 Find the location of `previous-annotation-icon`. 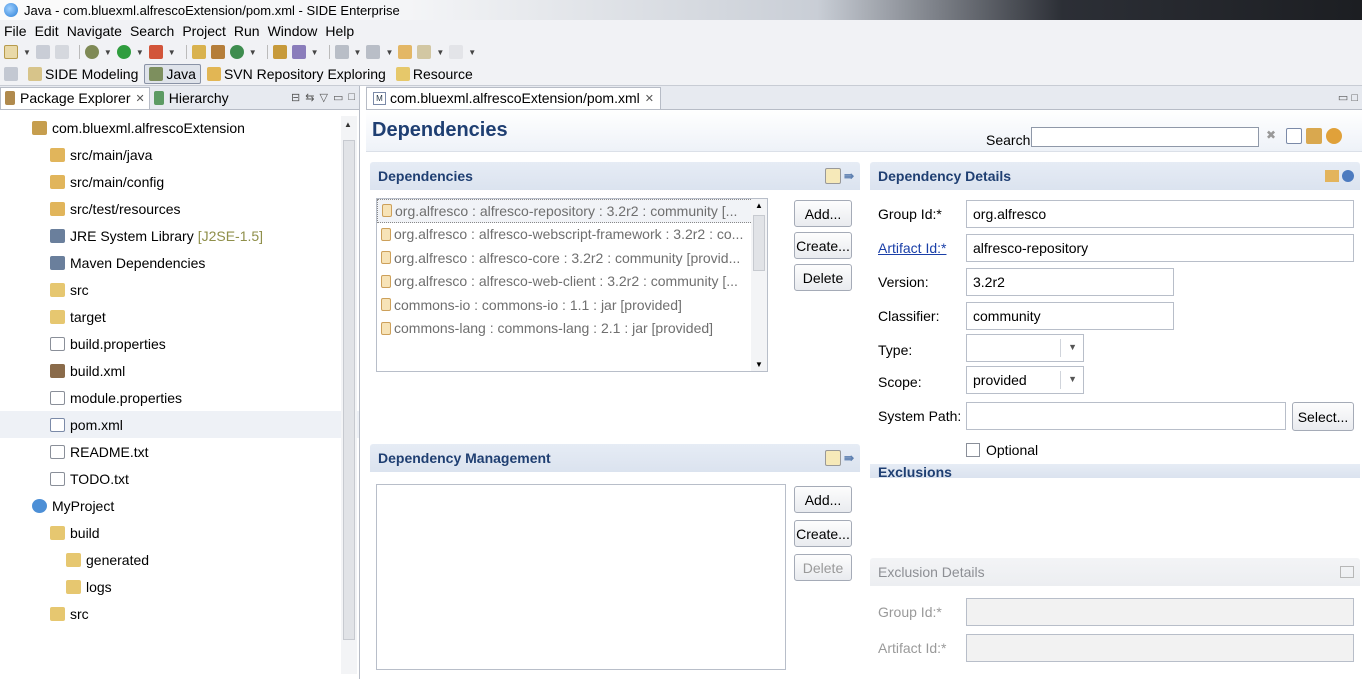

previous-annotation-icon is located at coordinates (373, 52).